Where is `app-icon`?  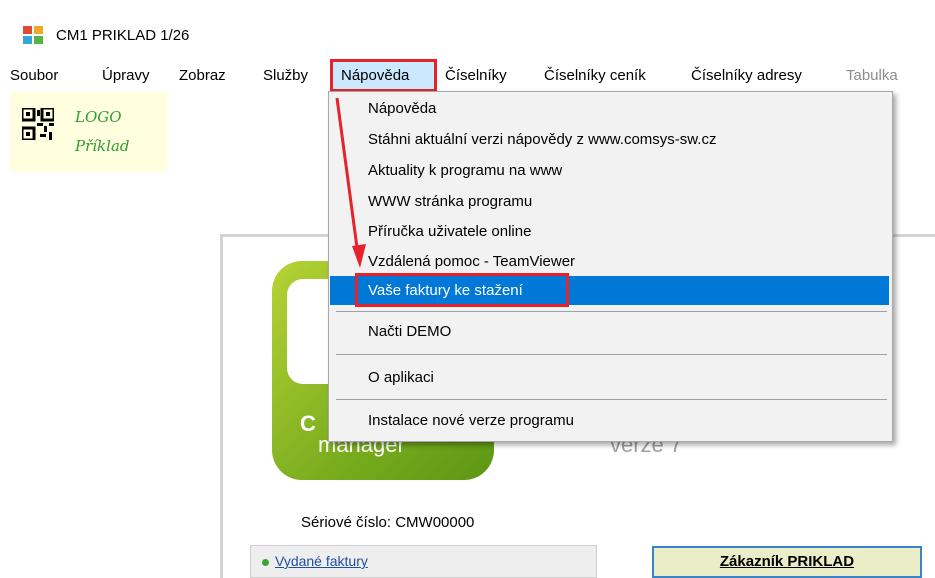 app-icon is located at coordinates (33, 35).